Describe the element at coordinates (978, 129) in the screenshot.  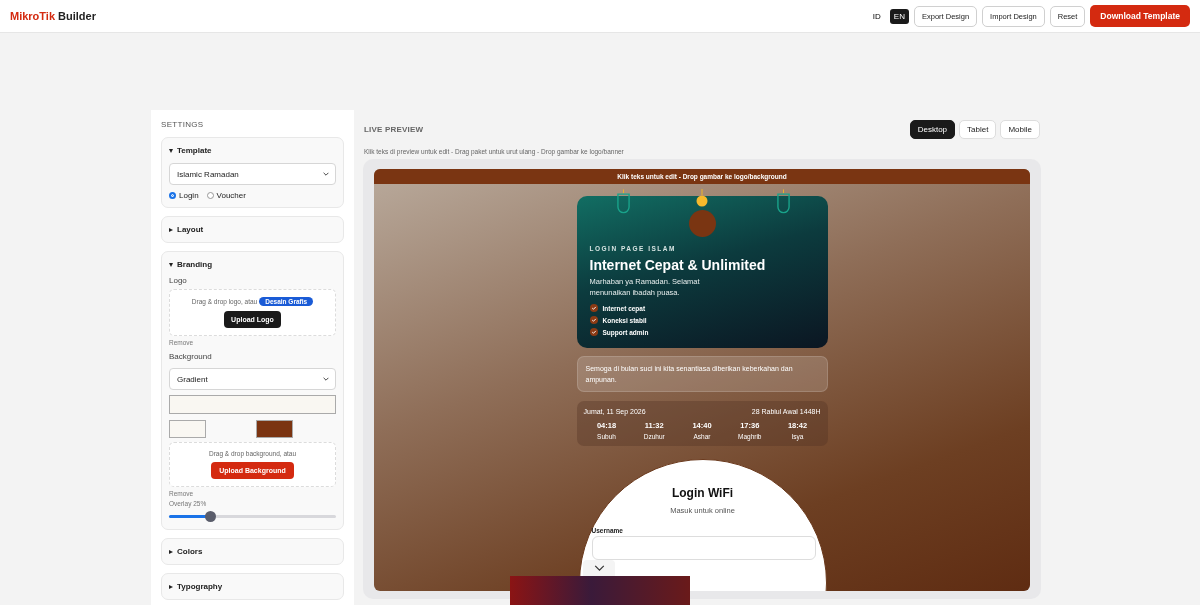
I see `device-tab: Tablet` at that location.